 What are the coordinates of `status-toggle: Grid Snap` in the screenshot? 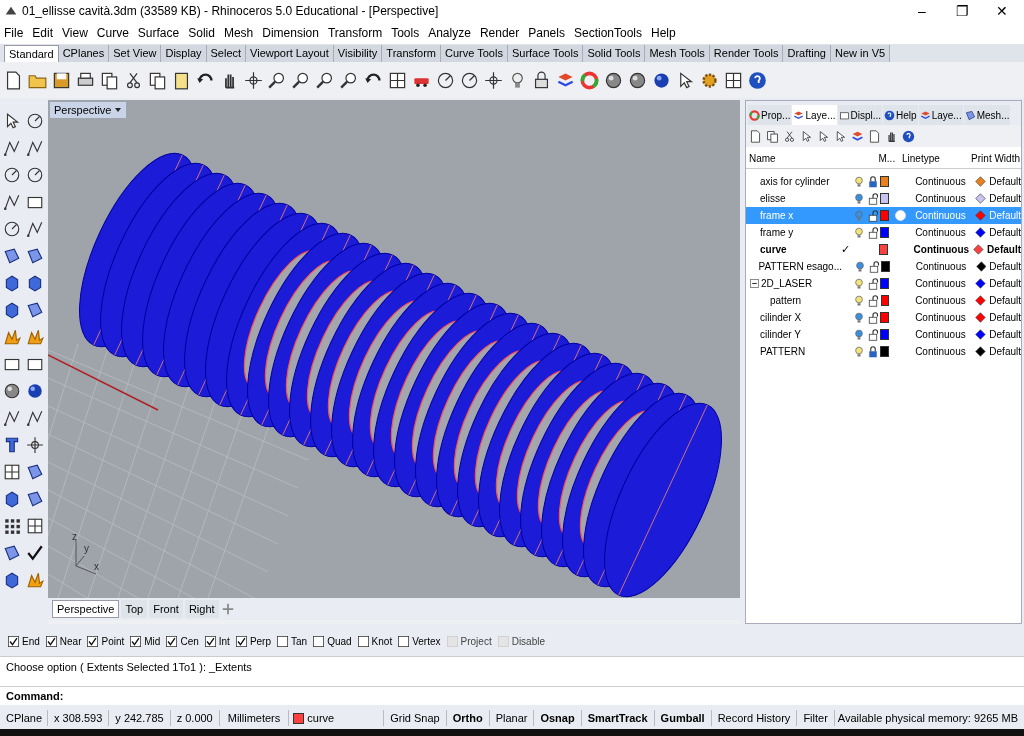 It's located at (415, 718).